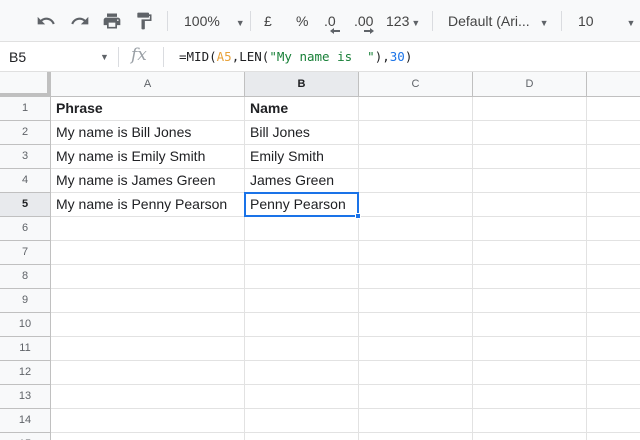 This screenshot has height=440, width=640. Describe the element at coordinates (25, 277) in the screenshot. I see `row-header-8: 8` at that location.